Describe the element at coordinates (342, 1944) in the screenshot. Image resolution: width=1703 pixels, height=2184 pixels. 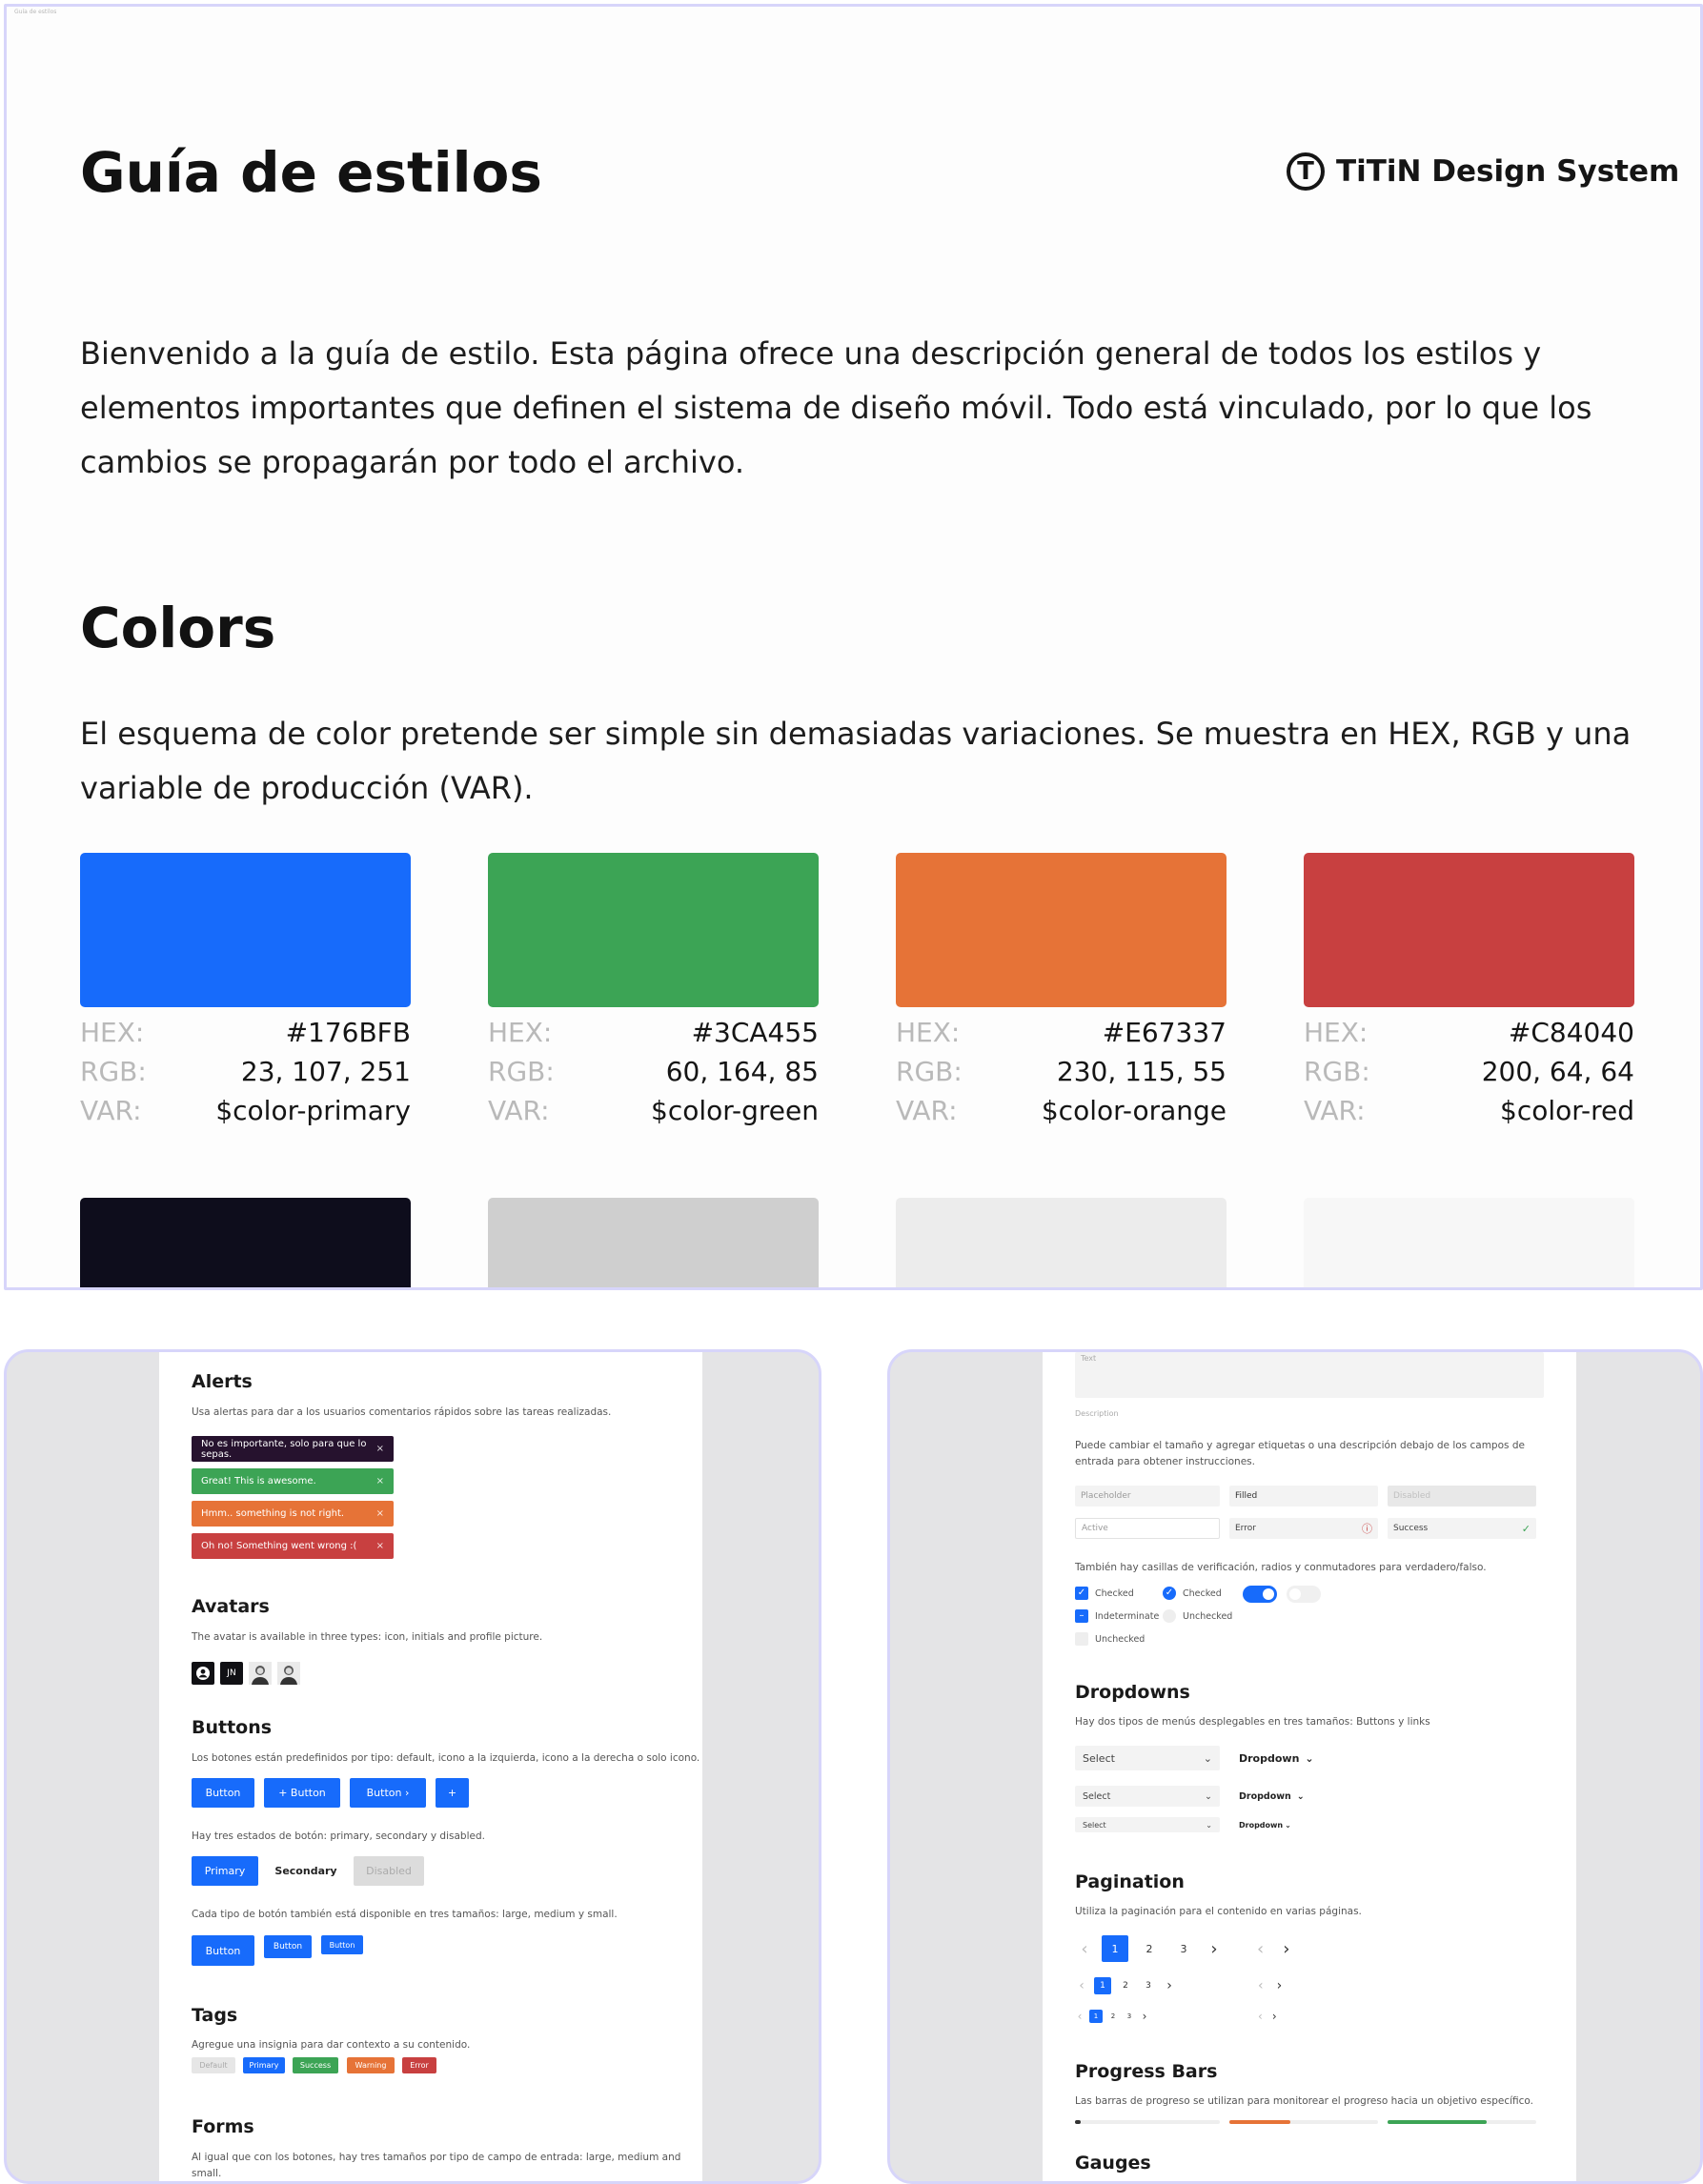
I see `button-small: Button` at that location.